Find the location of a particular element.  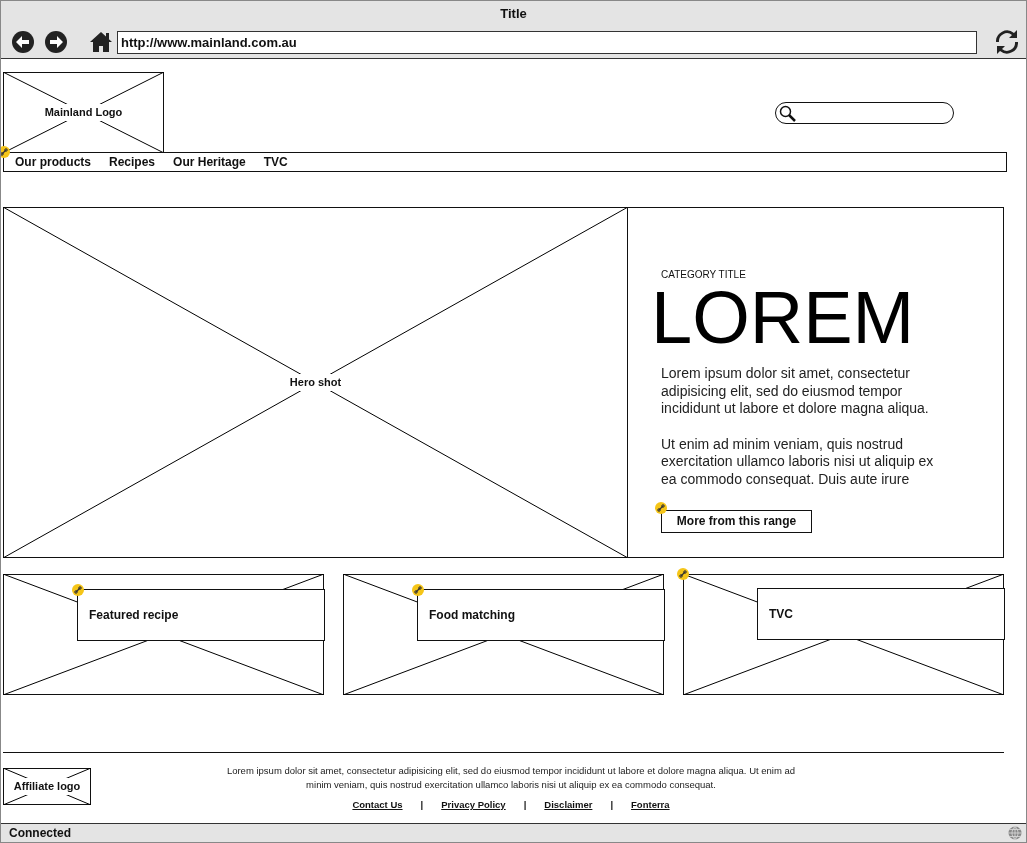

logo-label: Mainland Logo is located at coordinates (83, 112).